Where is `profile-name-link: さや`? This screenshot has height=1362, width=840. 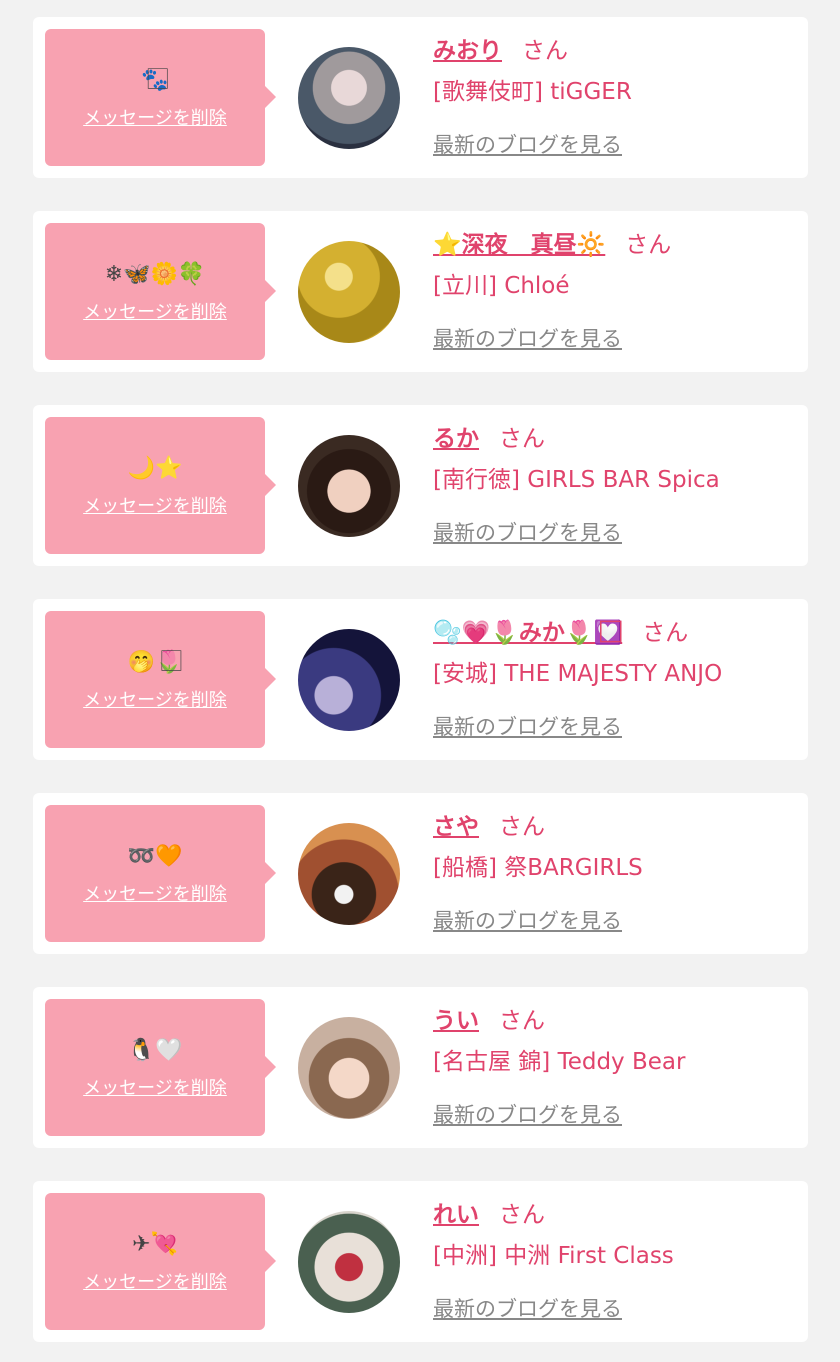 profile-name-link: さや is located at coordinates (456, 827).